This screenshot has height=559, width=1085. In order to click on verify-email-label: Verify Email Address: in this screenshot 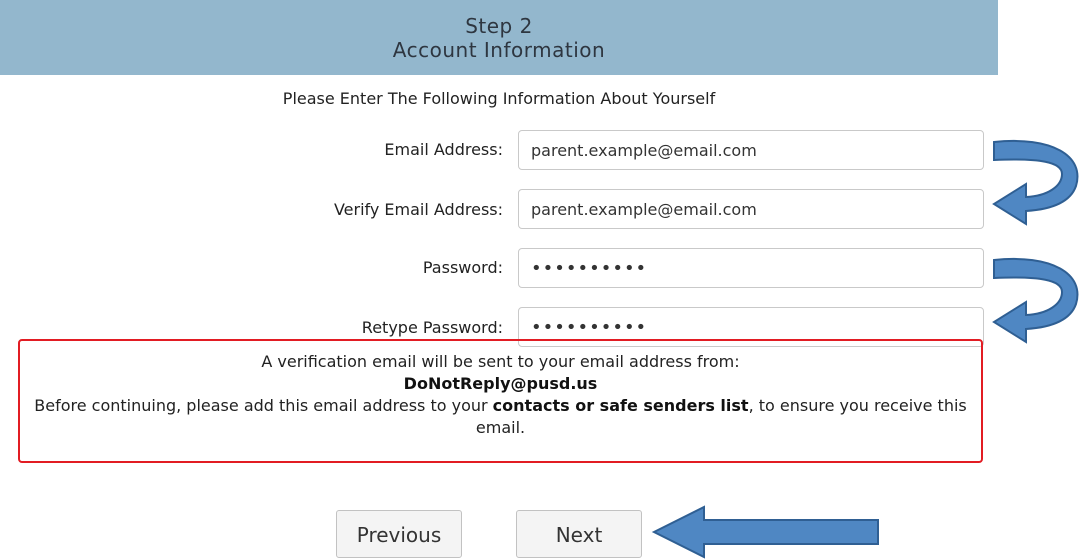, I will do `click(418, 209)`.